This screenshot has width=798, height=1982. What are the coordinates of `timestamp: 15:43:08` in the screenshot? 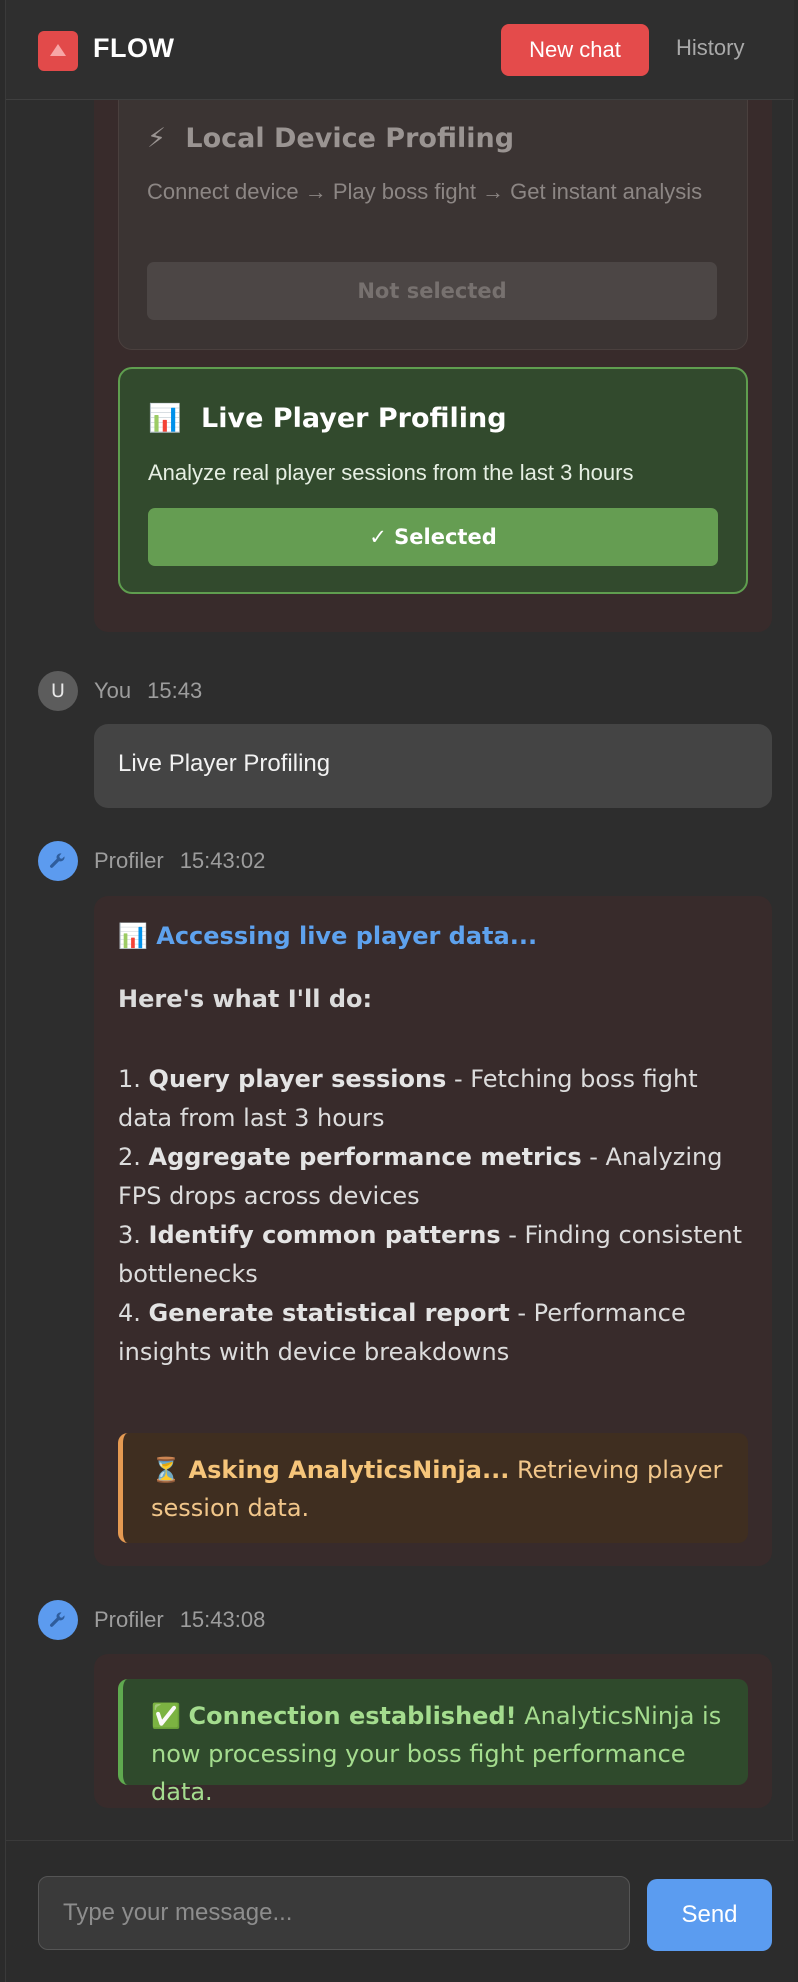 It's located at (222, 1619).